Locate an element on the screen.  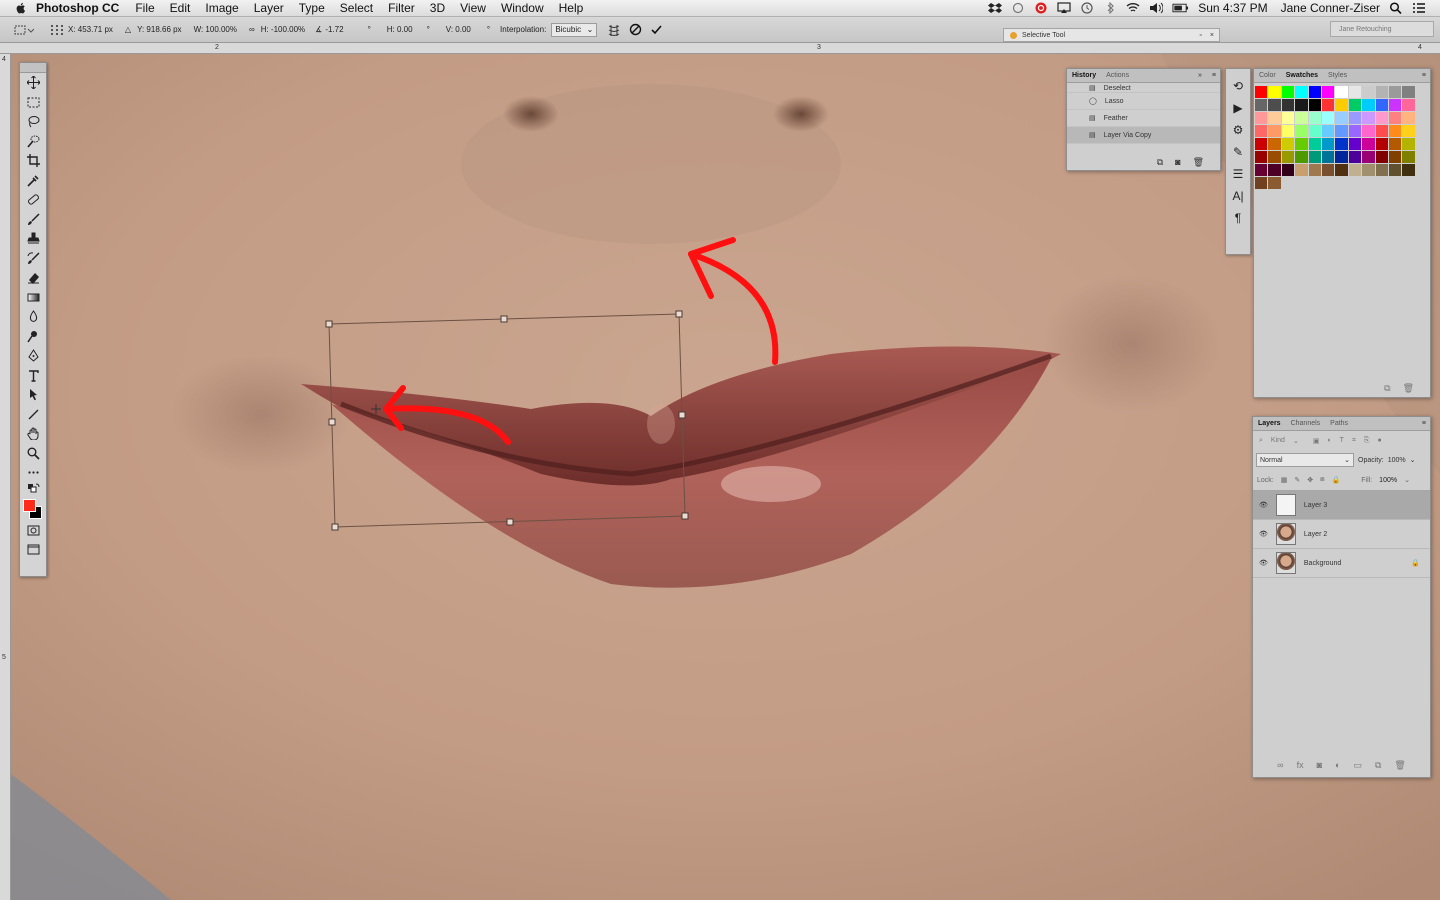
warp-mode-icon is located at coordinates (614, 30).